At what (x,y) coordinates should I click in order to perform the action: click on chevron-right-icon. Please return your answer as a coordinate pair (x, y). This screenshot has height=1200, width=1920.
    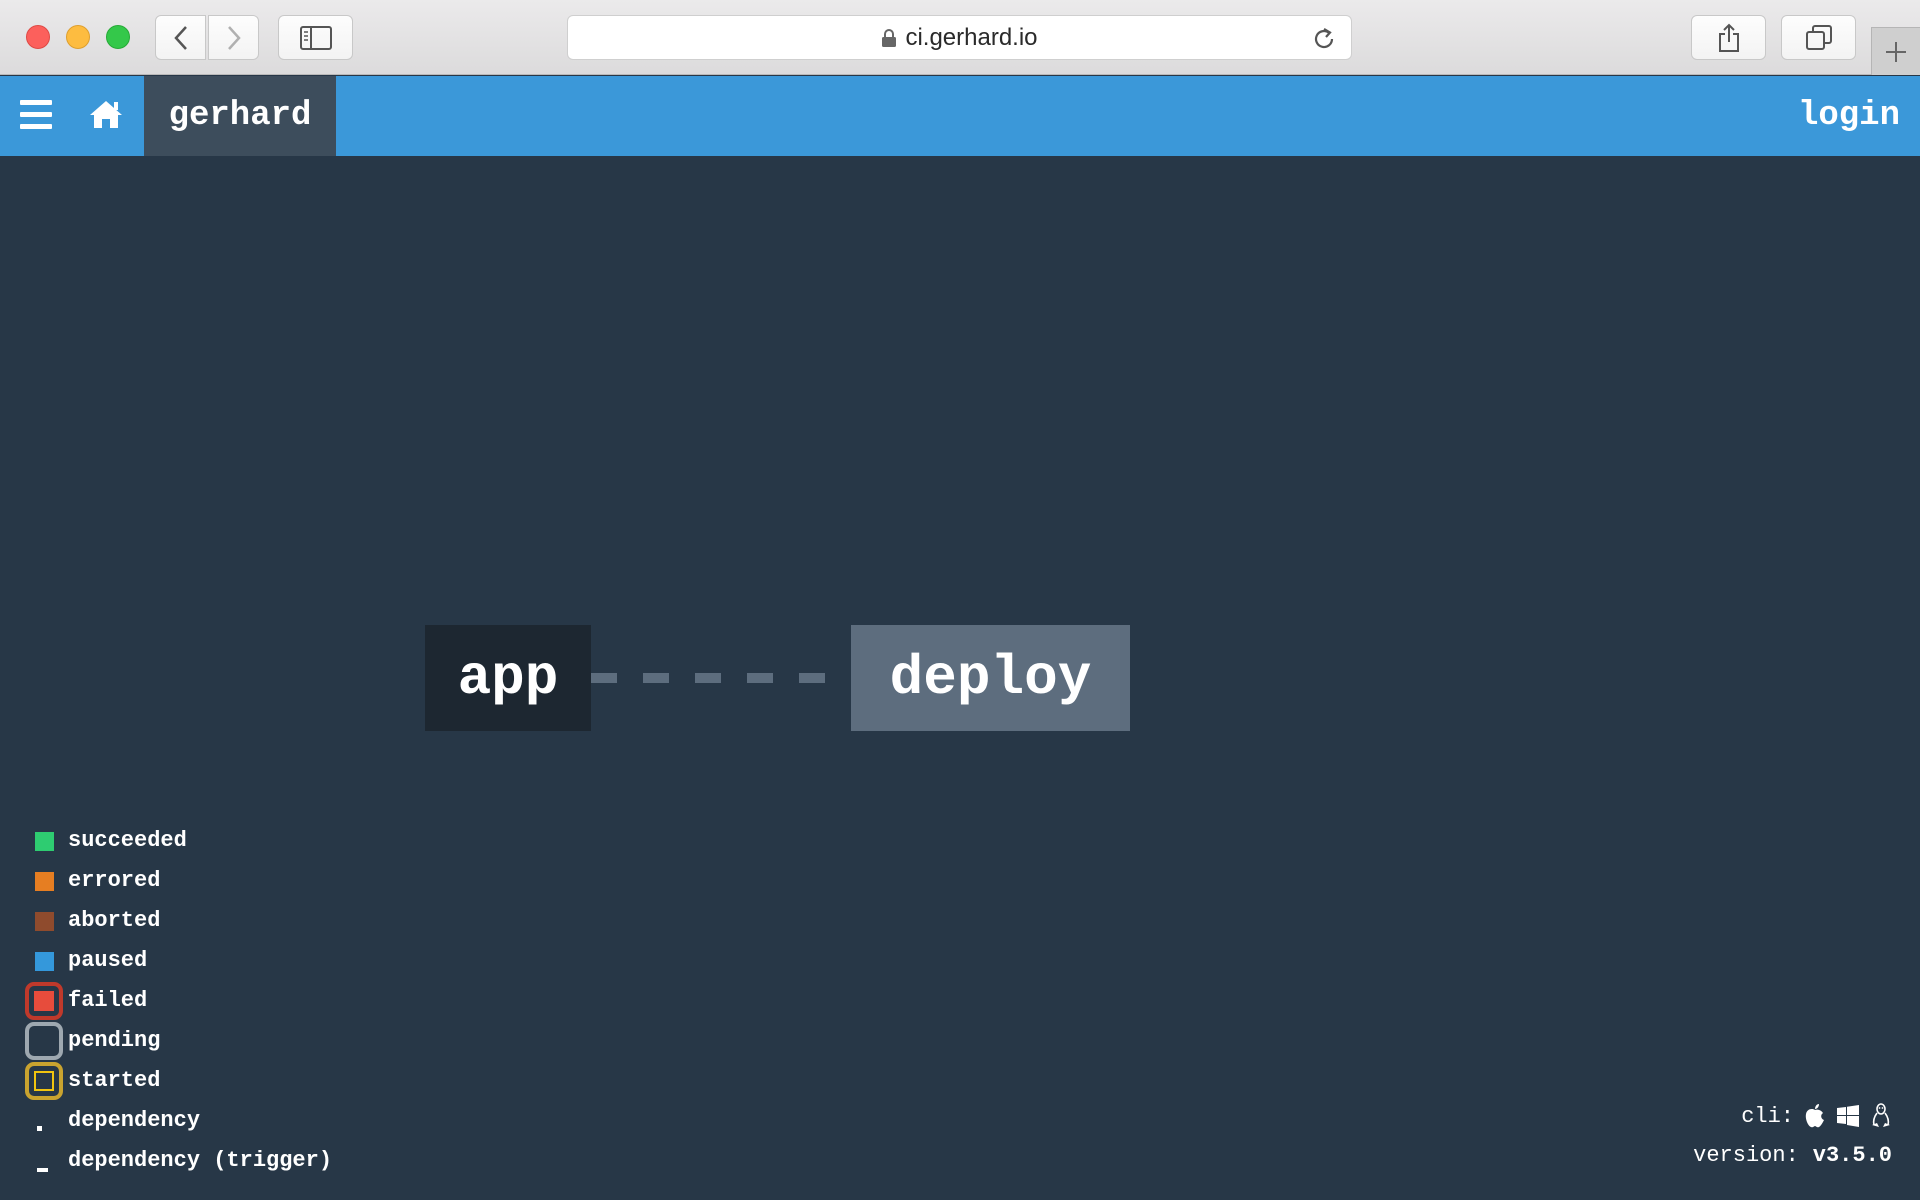
    Looking at the image, I should click on (234, 37).